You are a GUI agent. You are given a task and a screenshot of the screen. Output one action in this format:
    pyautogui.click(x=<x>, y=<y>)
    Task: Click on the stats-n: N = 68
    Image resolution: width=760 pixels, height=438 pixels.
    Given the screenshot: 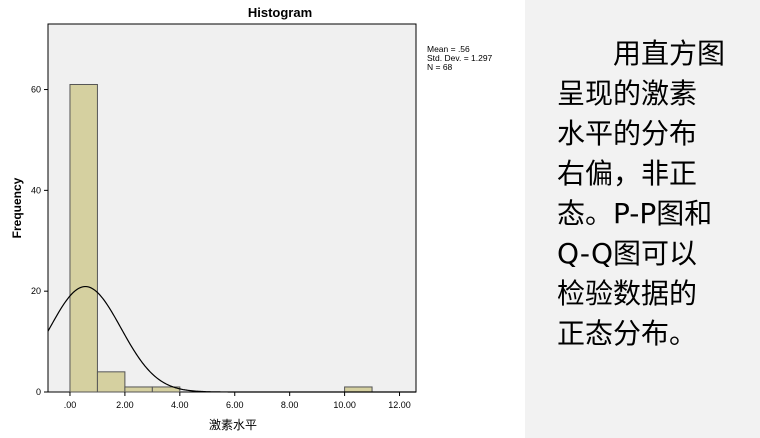 What is the action you would take?
    pyautogui.click(x=440, y=67)
    